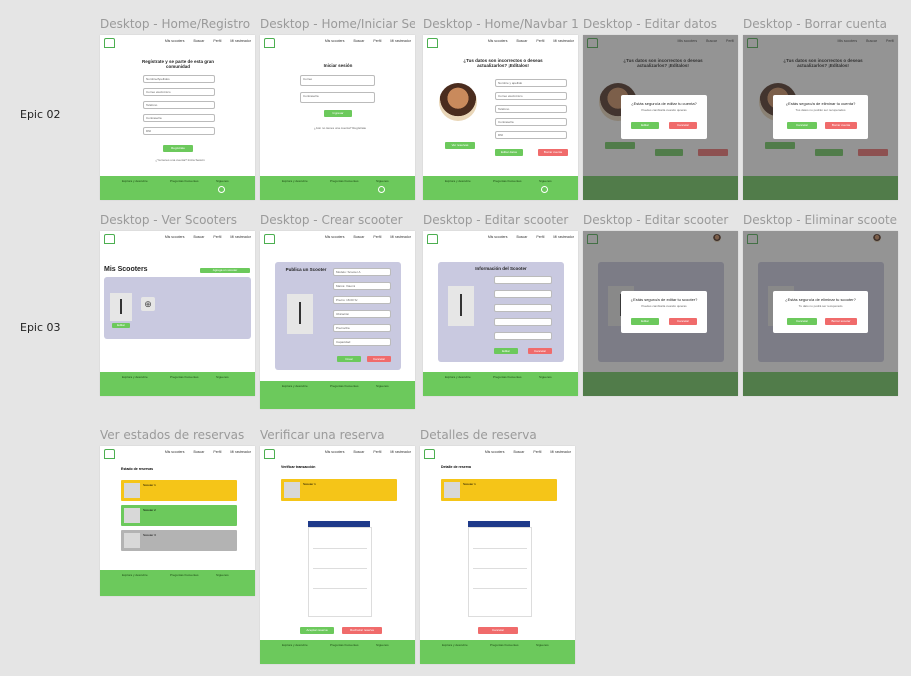  I want to click on brand-field: Marca: Xiaomi, so click(362, 286).